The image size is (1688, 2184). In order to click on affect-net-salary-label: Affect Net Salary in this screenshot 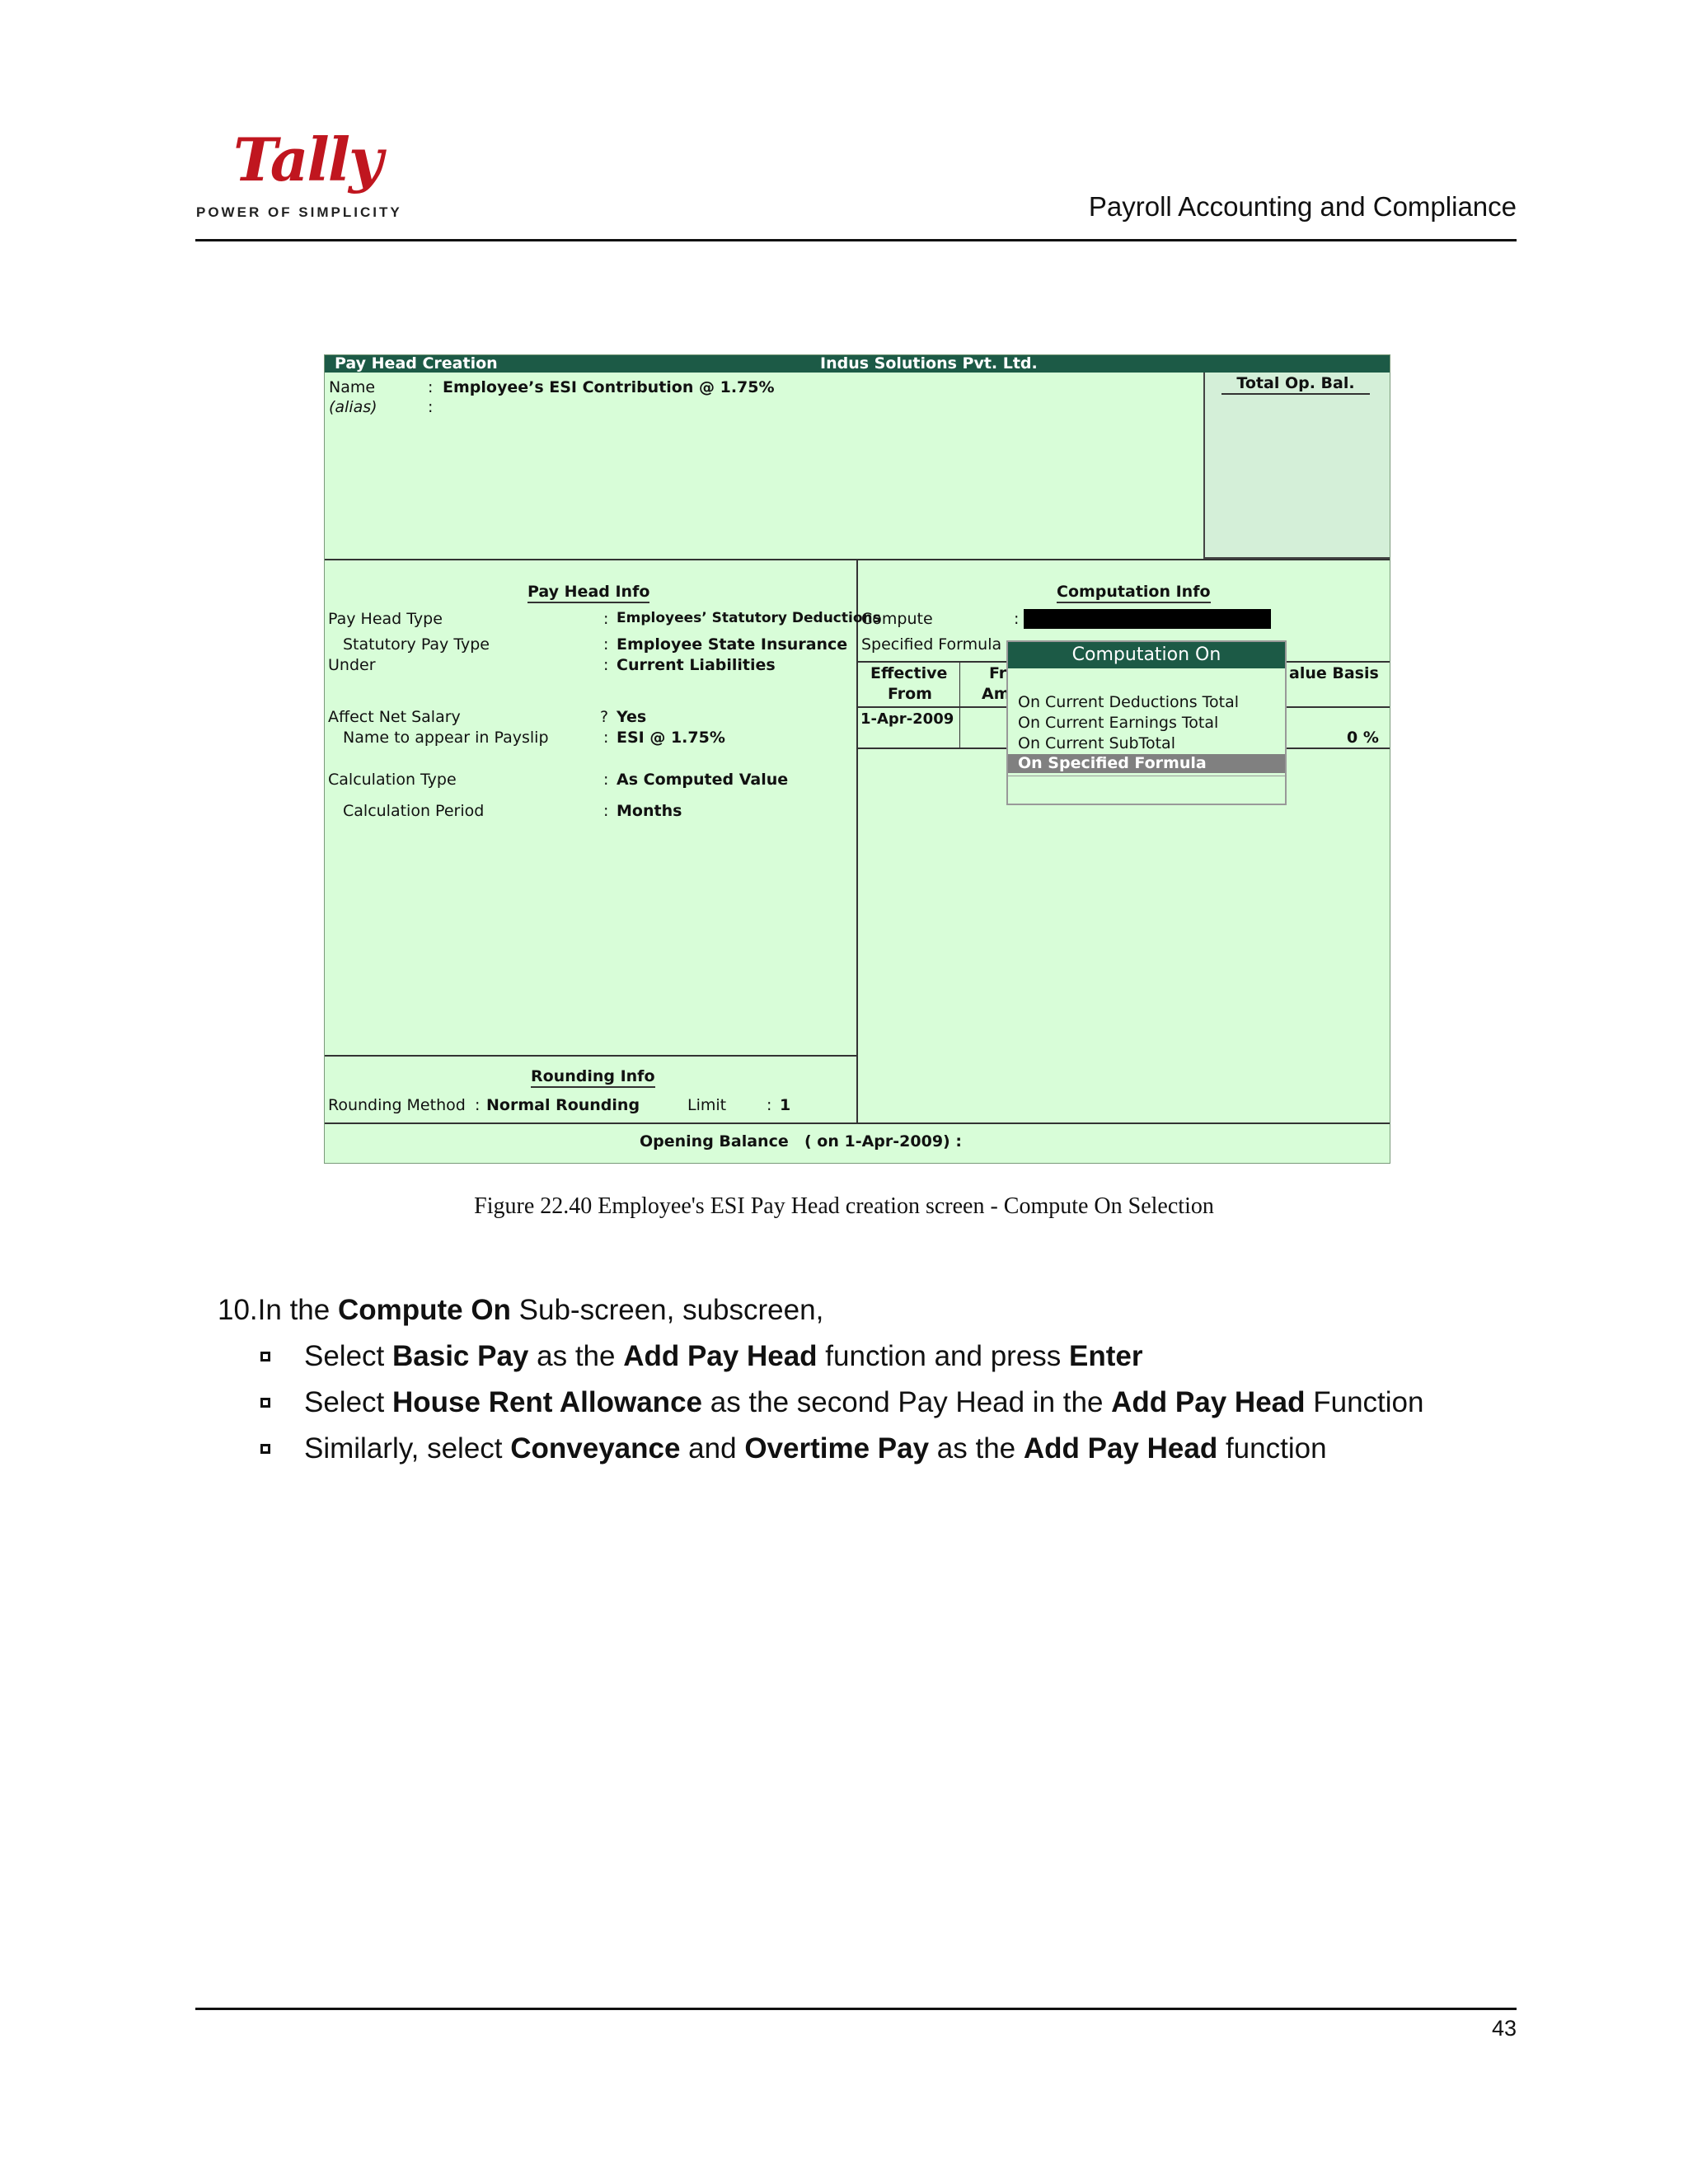, I will do `click(394, 717)`.